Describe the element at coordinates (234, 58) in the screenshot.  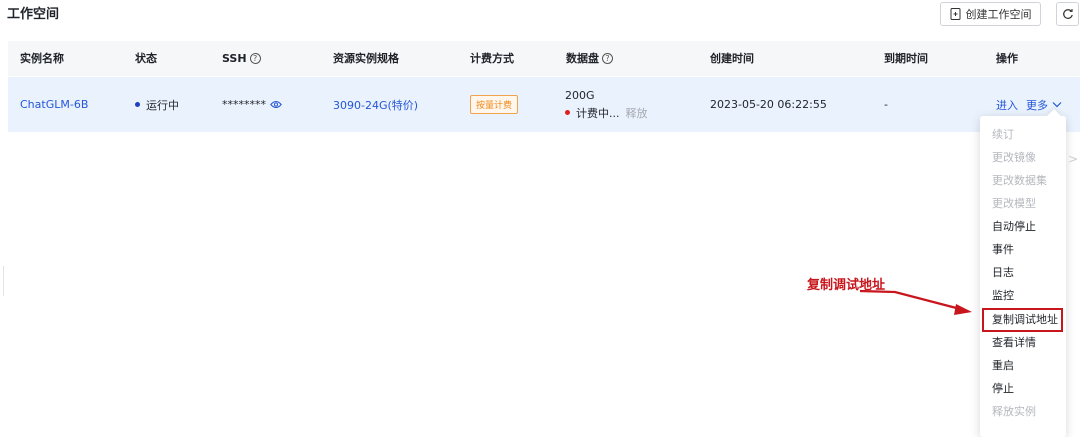
I see `ssh-header-label: SSH` at that location.